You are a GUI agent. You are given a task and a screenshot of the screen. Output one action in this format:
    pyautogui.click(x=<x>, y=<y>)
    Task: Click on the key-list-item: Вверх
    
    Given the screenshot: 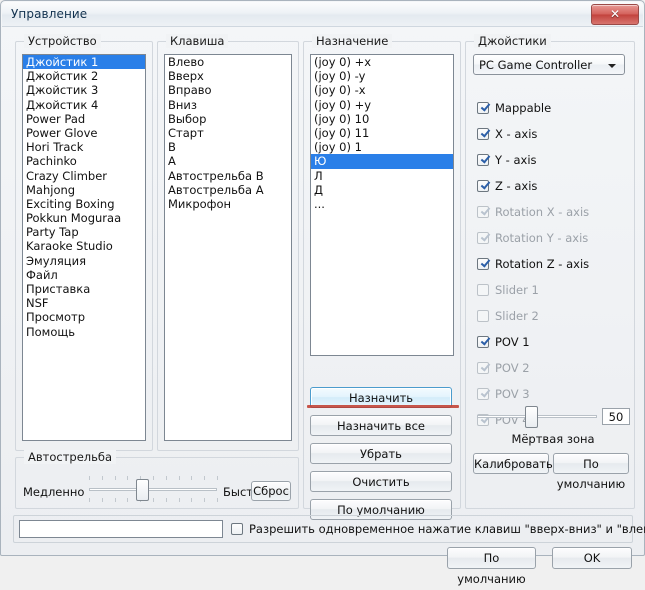 What is the action you would take?
    pyautogui.click(x=228, y=76)
    